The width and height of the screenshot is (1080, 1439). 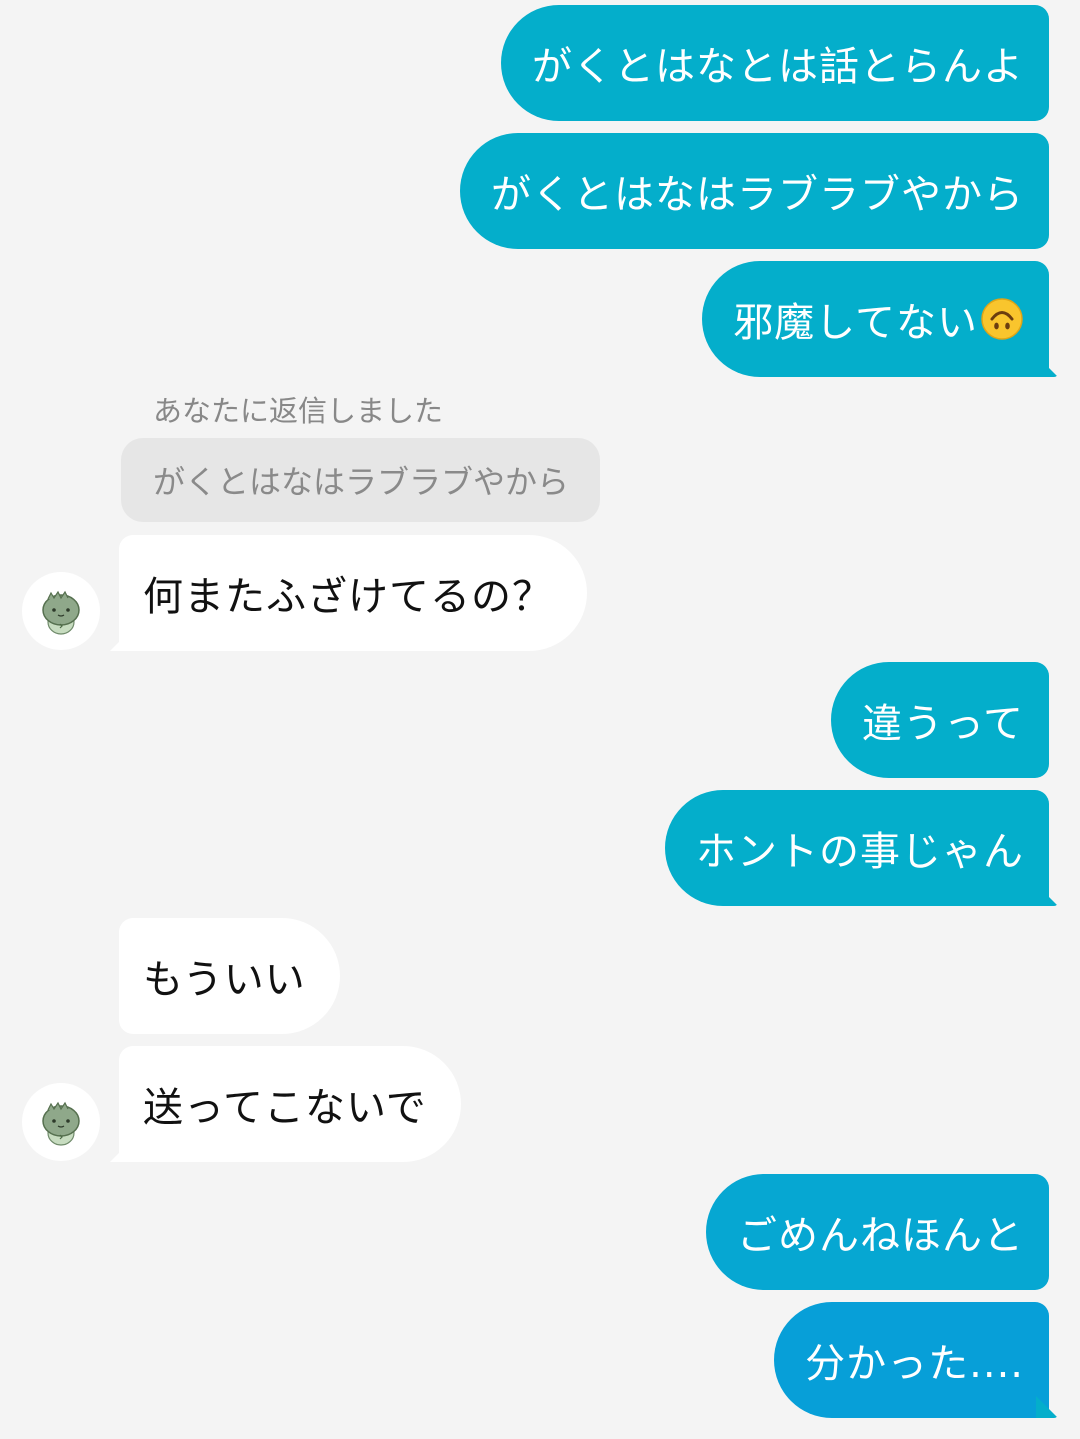 I want to click on outgoing-message: 違うって, so click(x=940, y=720).